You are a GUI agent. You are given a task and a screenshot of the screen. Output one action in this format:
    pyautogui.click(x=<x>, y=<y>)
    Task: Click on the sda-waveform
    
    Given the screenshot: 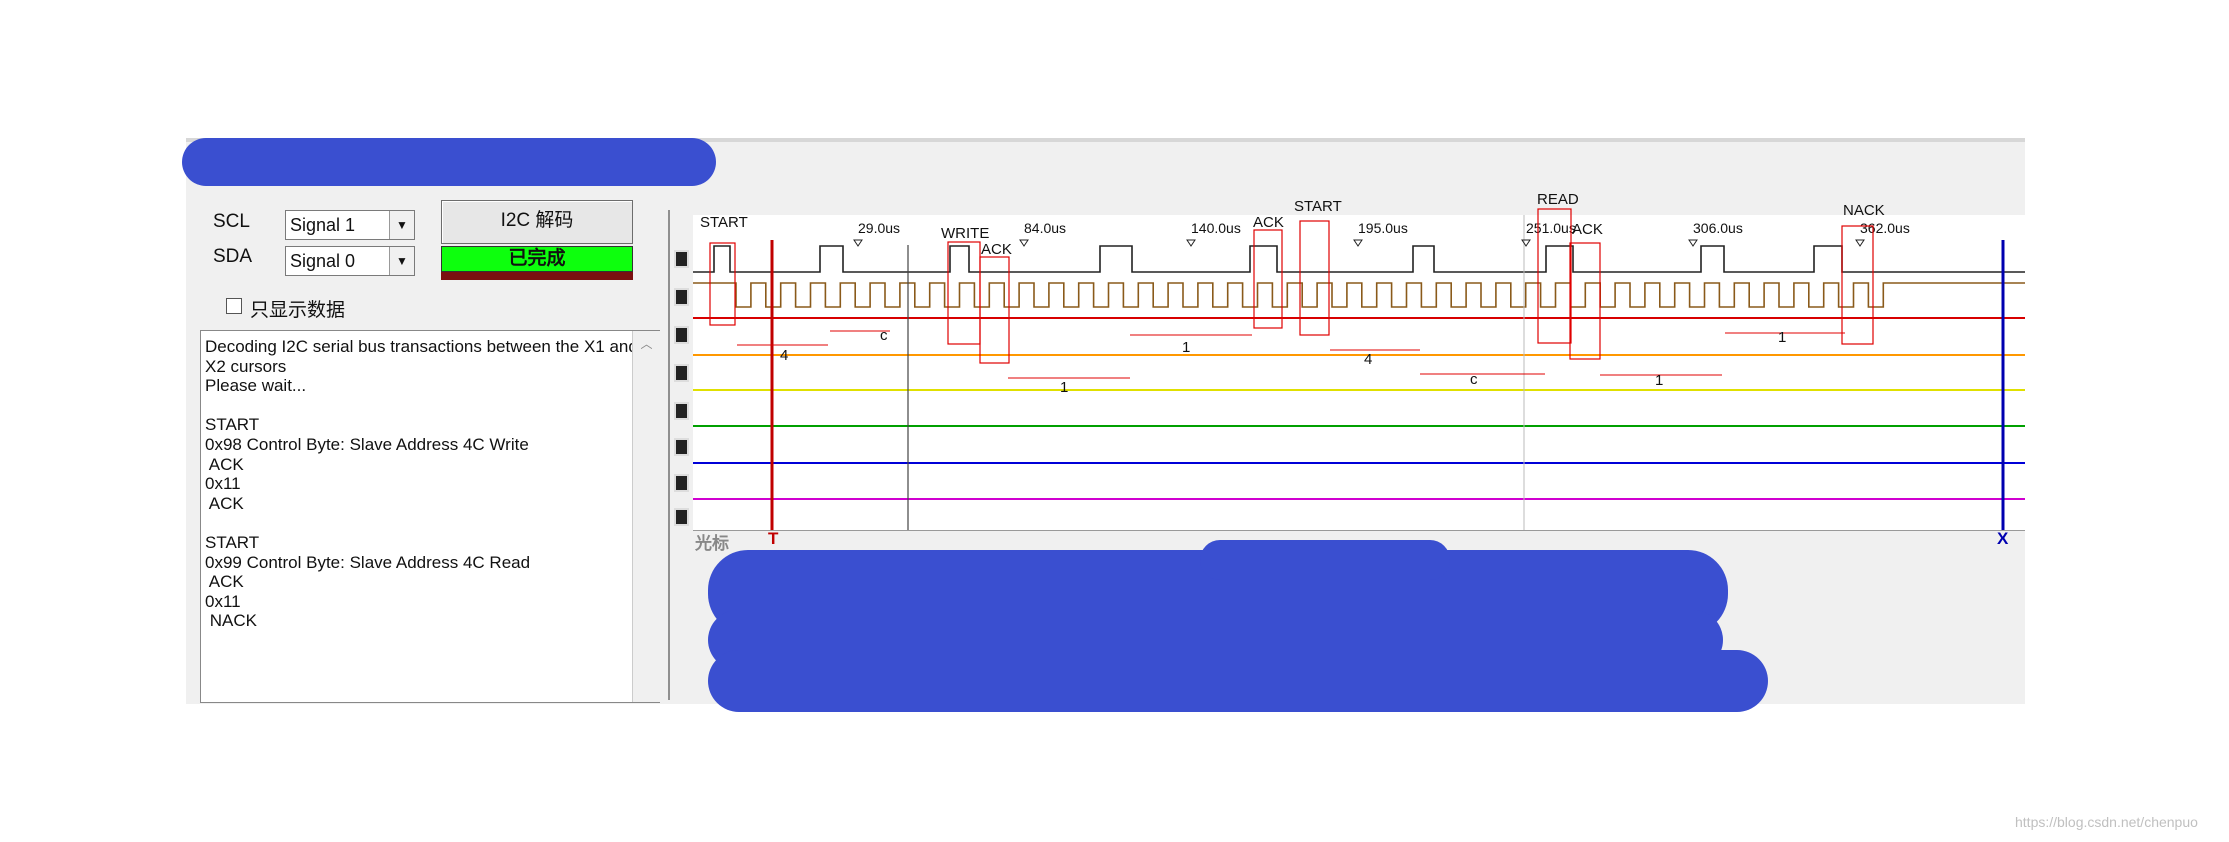 What is the action you would take?
    pyautogui.click(x=1359, y=295)
    